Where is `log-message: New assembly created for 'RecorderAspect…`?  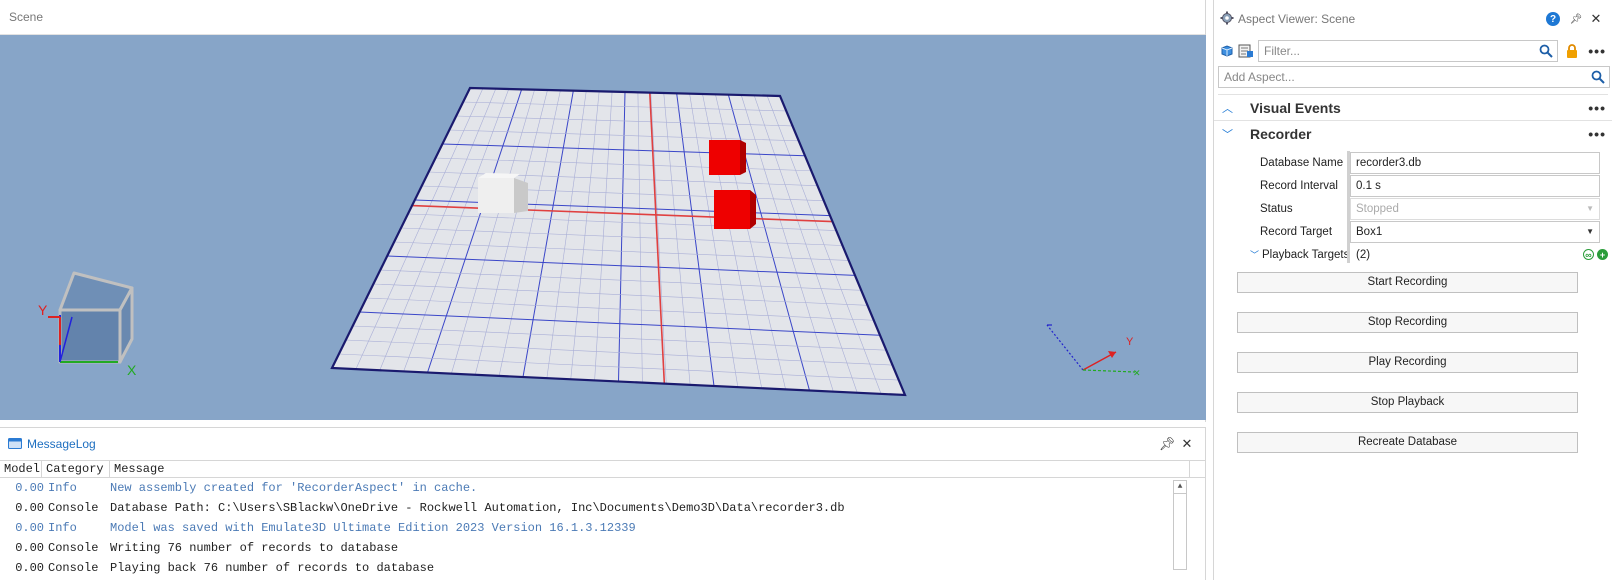 log-message: New assembly created for 'RecorderAspect… is located at coordinates (294, 488).